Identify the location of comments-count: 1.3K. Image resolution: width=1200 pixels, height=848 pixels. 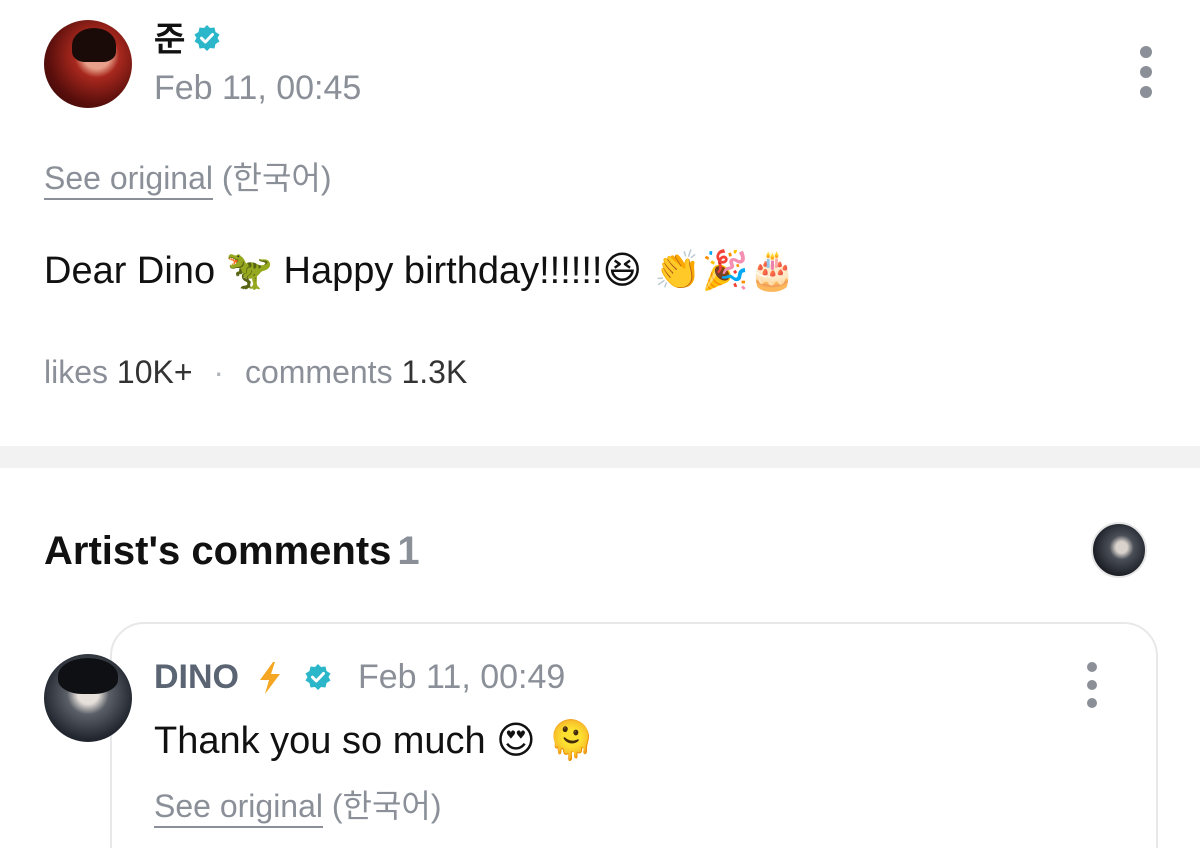
(434, 372).